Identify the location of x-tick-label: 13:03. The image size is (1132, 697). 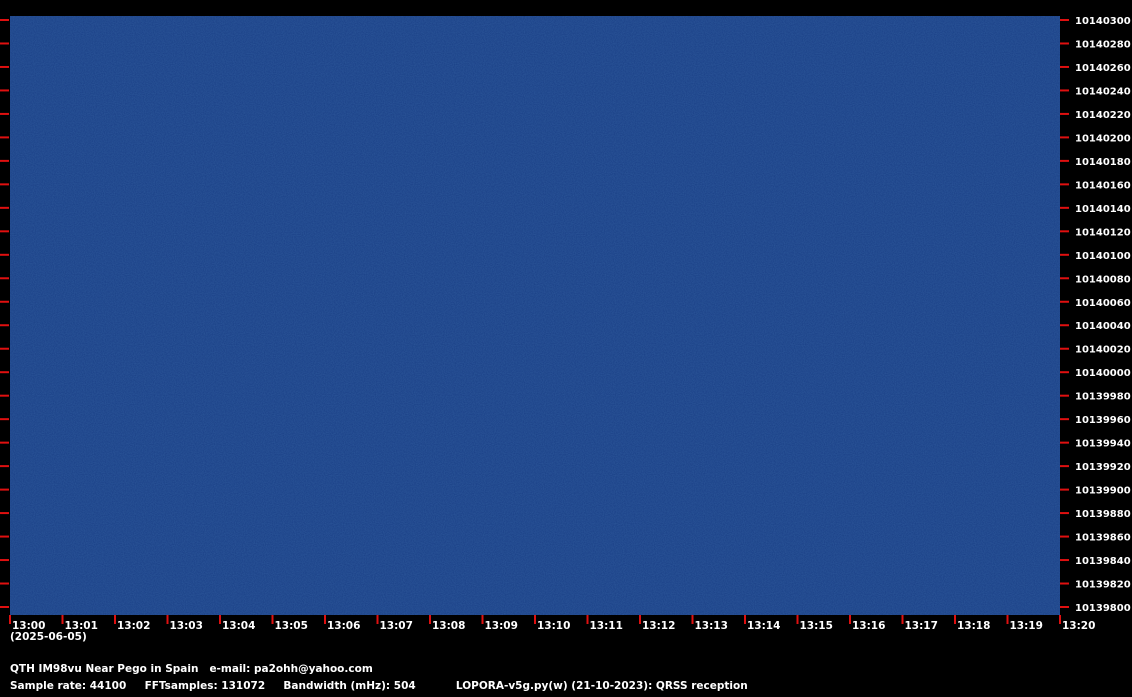
(186, 626).